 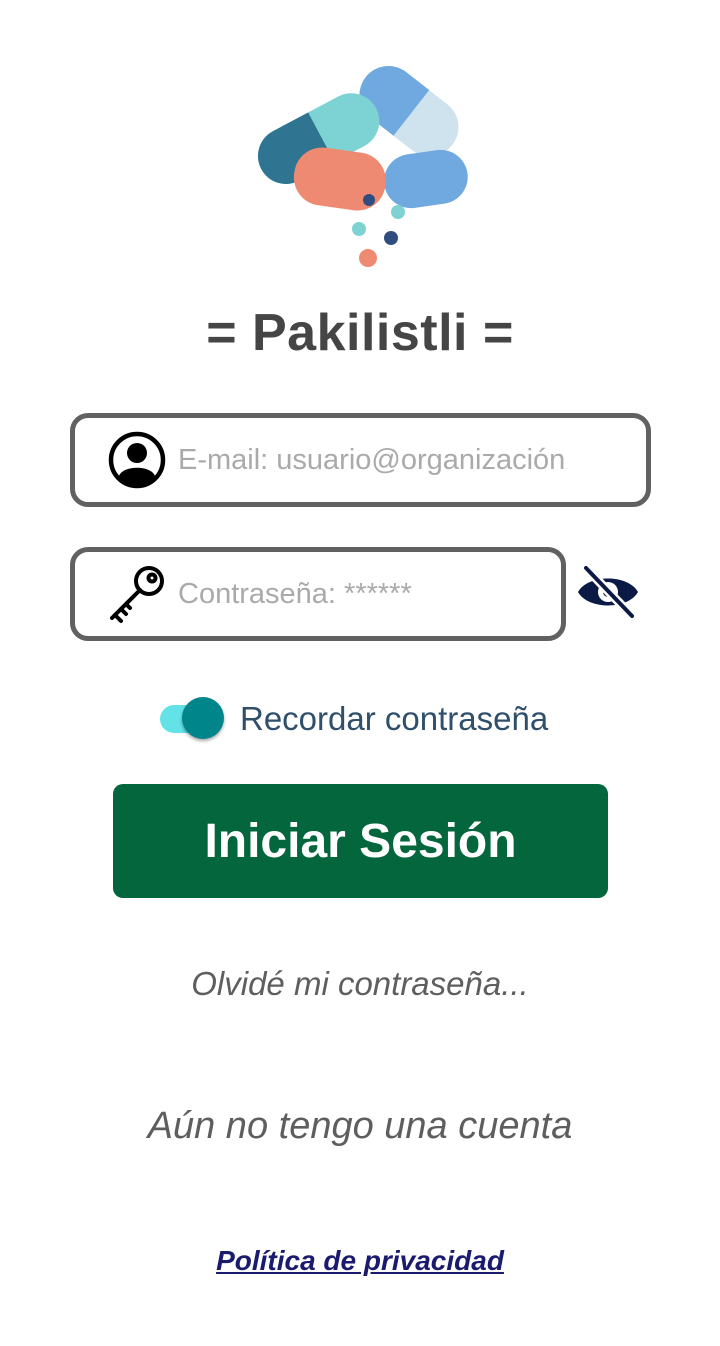 What do you see at coordinates (360, 841) in the screenshot?
I see `login-button: Iniciar Sesión` at bounding box center [360, 841].